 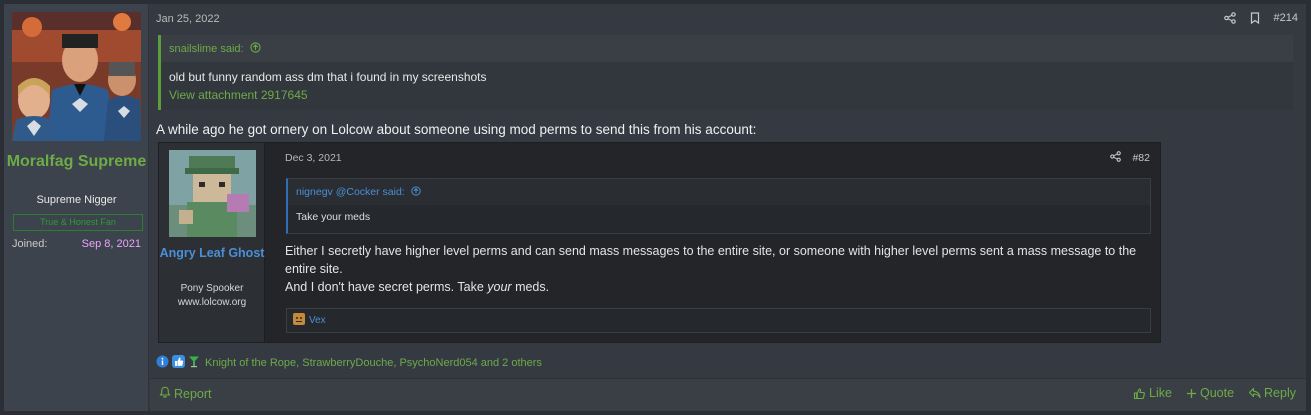 What do you see at coordinates (1280, 393) in the screenshot?
I see `reply-label: Reply` at bounding box center [1280, 393].